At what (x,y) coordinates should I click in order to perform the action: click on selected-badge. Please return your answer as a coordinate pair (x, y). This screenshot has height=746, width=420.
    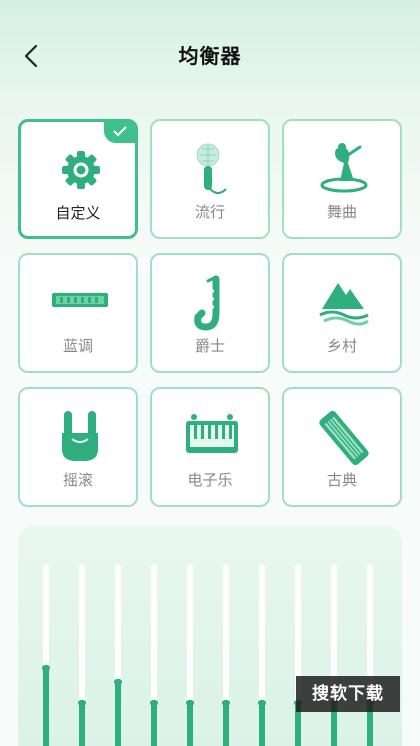
    Looking at the image, I should click on (119, 132).